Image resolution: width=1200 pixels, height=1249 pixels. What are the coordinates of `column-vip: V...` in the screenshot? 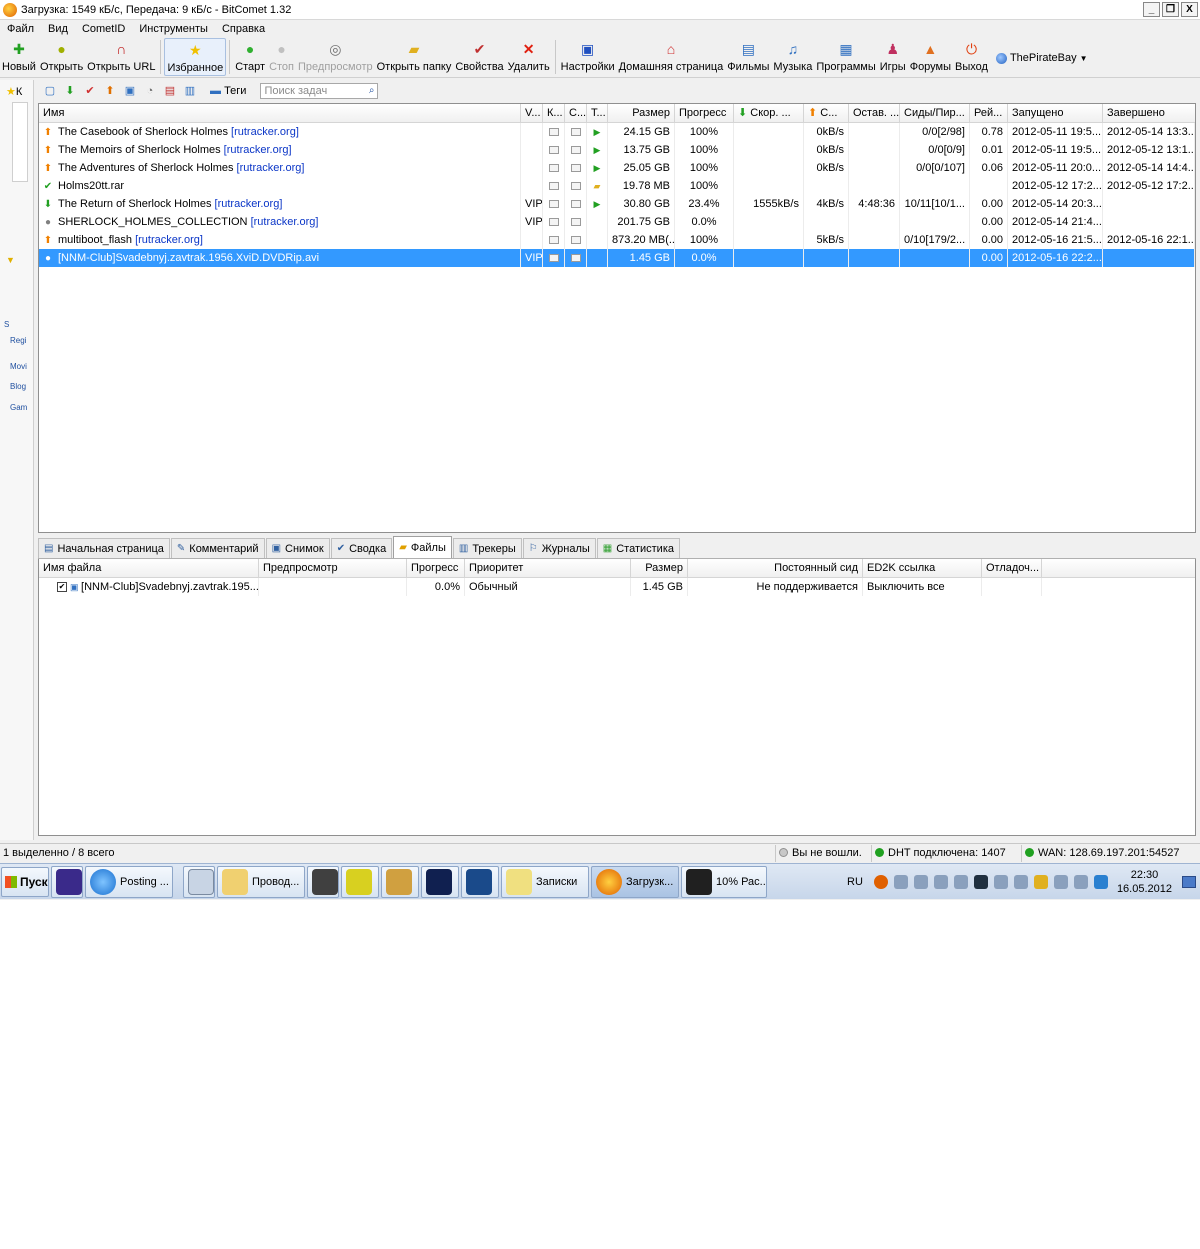 It's located at (532, 113).